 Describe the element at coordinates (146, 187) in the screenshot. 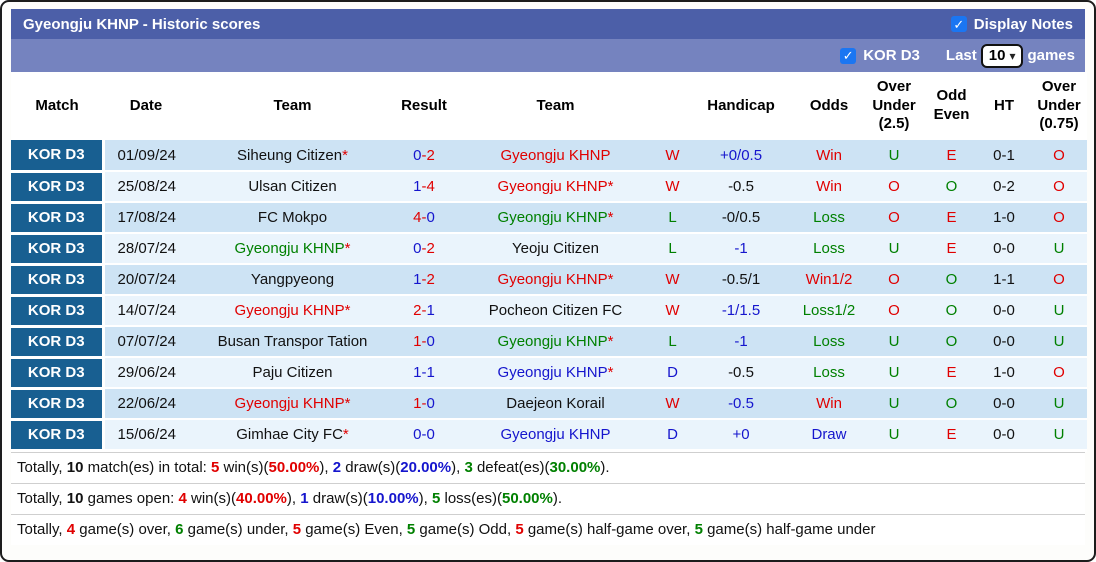

I see `match-date: 25/08/24` at that location.